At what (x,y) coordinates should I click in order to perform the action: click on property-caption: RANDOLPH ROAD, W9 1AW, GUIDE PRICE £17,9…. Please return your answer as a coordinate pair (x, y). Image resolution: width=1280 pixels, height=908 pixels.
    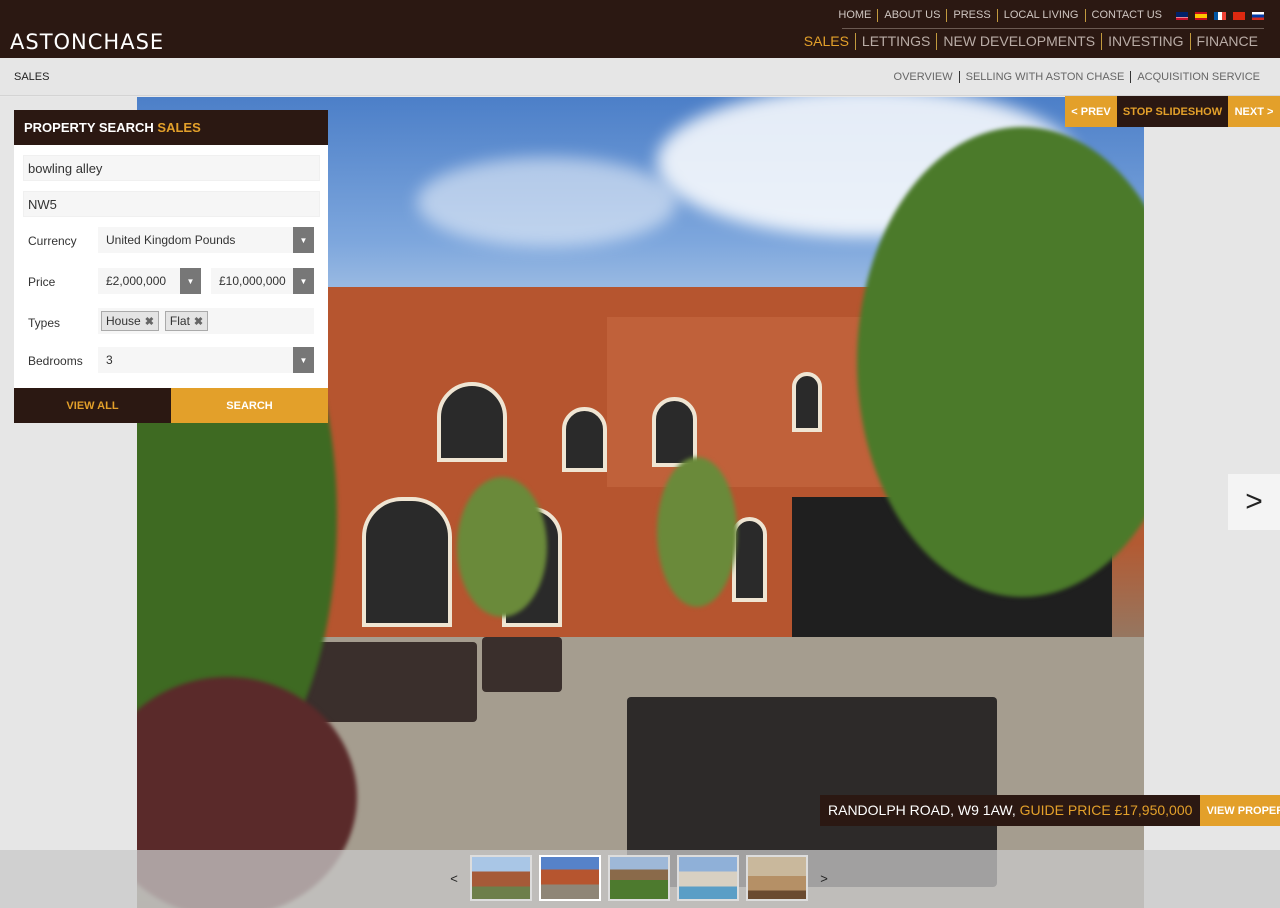
    Looking at the image, I should click on (1050, 810).